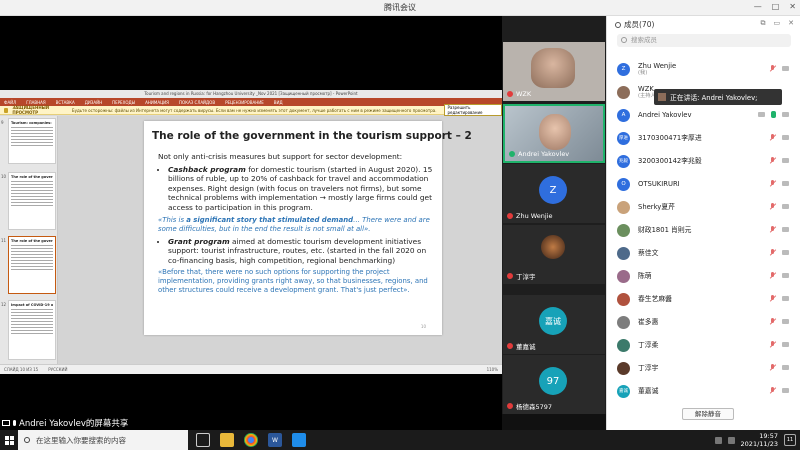  I want to click on member-name: Sherky夏芹, so click(656, 207).